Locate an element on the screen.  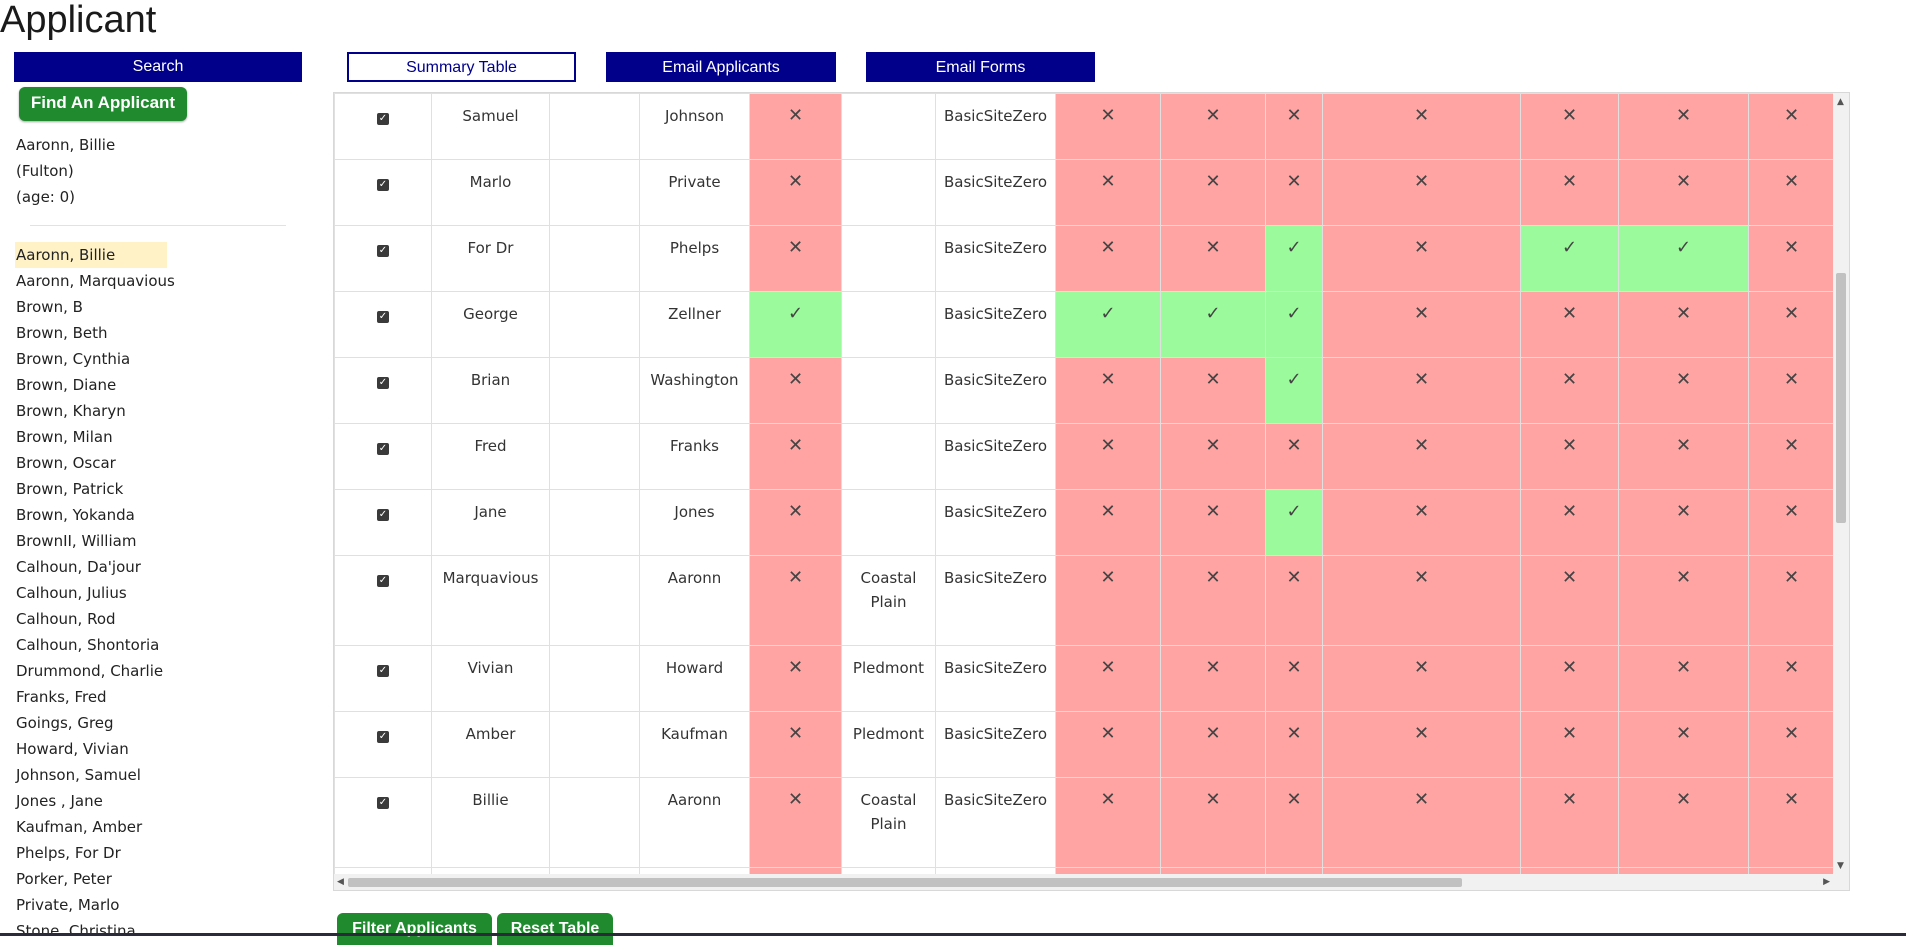
applicant-list-item: Phelps, For Dr is located at coordinates (76, 853).